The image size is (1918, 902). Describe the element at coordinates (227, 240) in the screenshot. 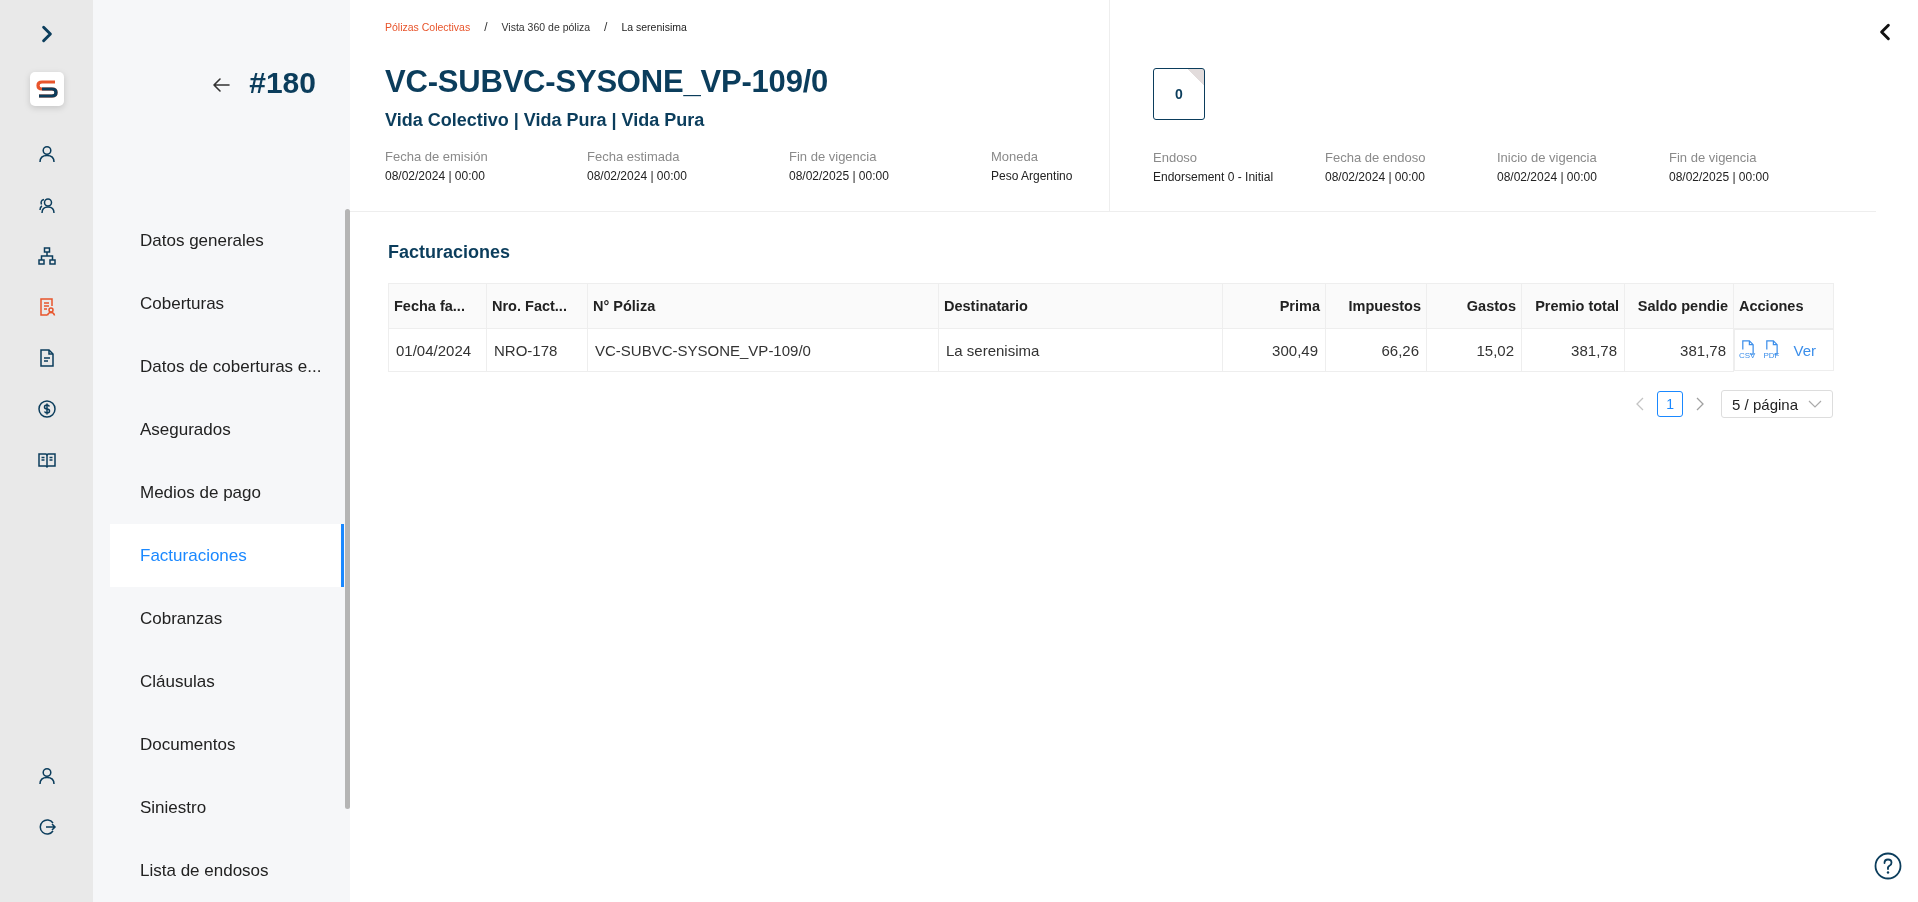

I see `side-menu-item: Datos generales` at that location.